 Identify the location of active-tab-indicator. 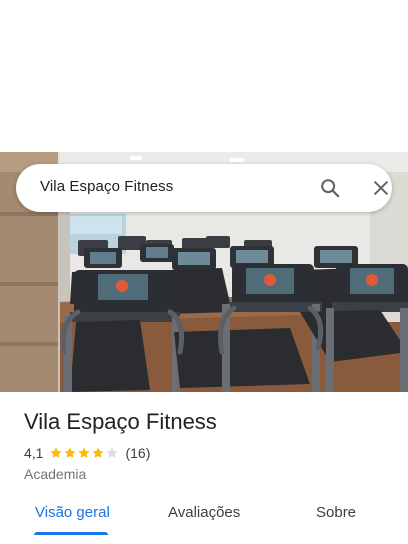
(71, 533).